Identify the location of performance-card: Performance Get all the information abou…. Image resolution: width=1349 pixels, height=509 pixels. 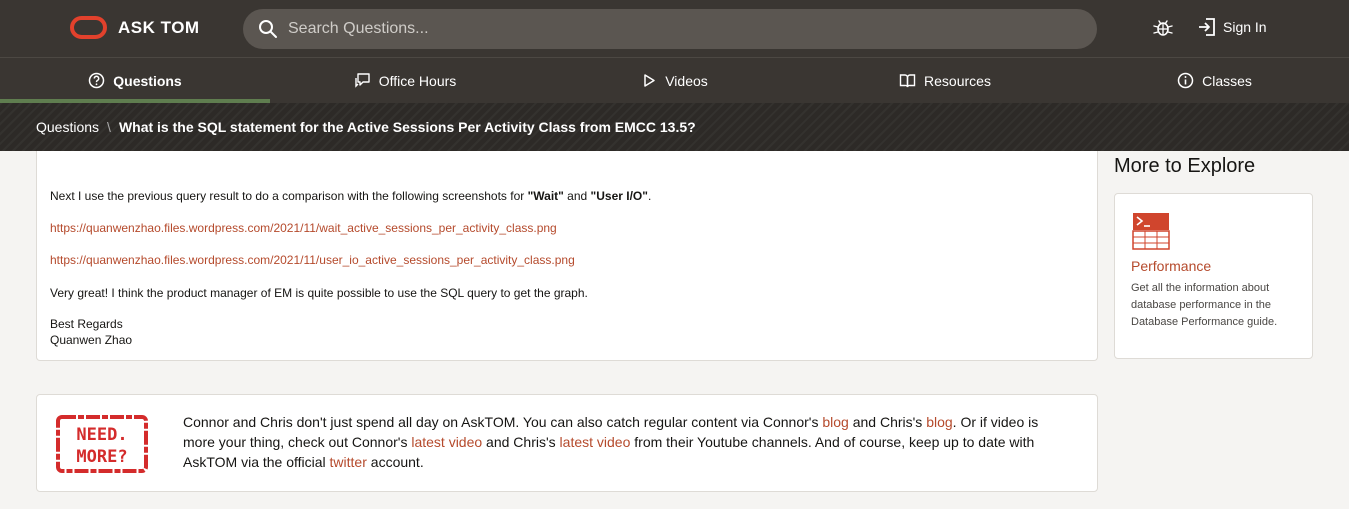
(1213, 276).